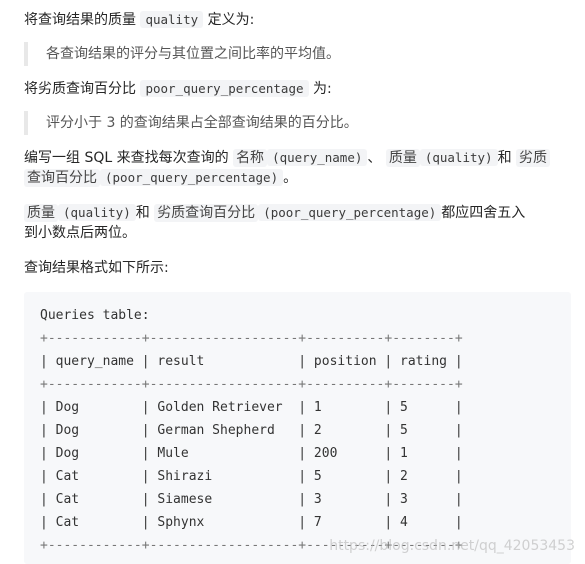 Image resolution: width=585 pixels, height=564 pixels. What do you see at coordinates (139, 20) in the screenshot?
I see `paragraph-quality-def: 将查询结果的质量 quality 定义为:` at bounding box center [139, 20].